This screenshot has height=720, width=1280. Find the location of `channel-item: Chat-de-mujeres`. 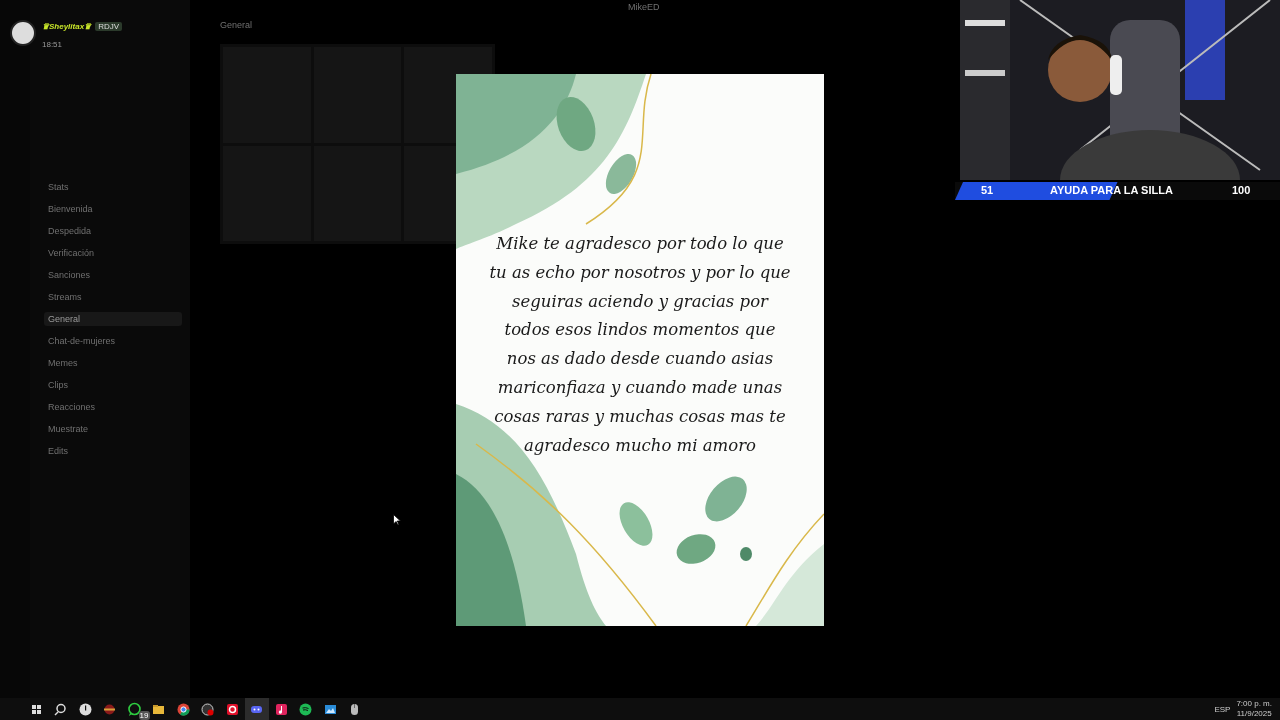

channel-item: Chat-de-mujeres is located at coordinates (113, 341).